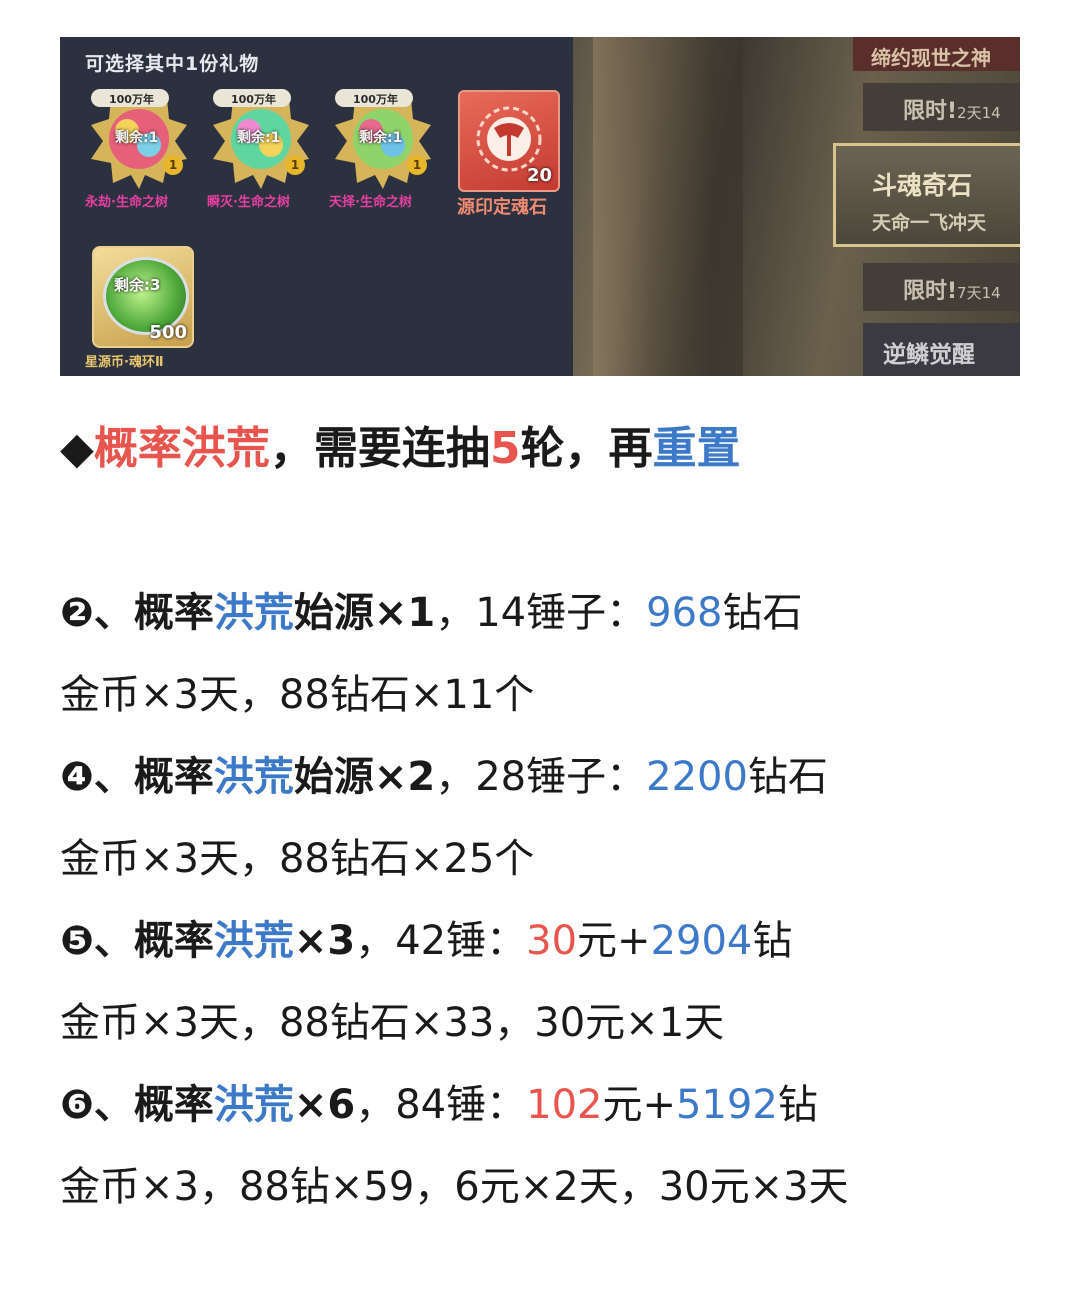  I want to click on gift-panel-title: 可选择其中1份礼物, so click(172, 64).